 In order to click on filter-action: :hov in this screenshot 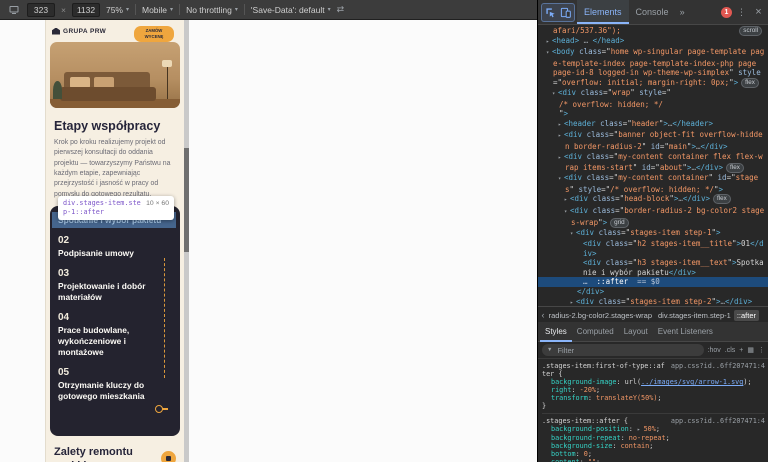, I will do `click(714, 350)`.